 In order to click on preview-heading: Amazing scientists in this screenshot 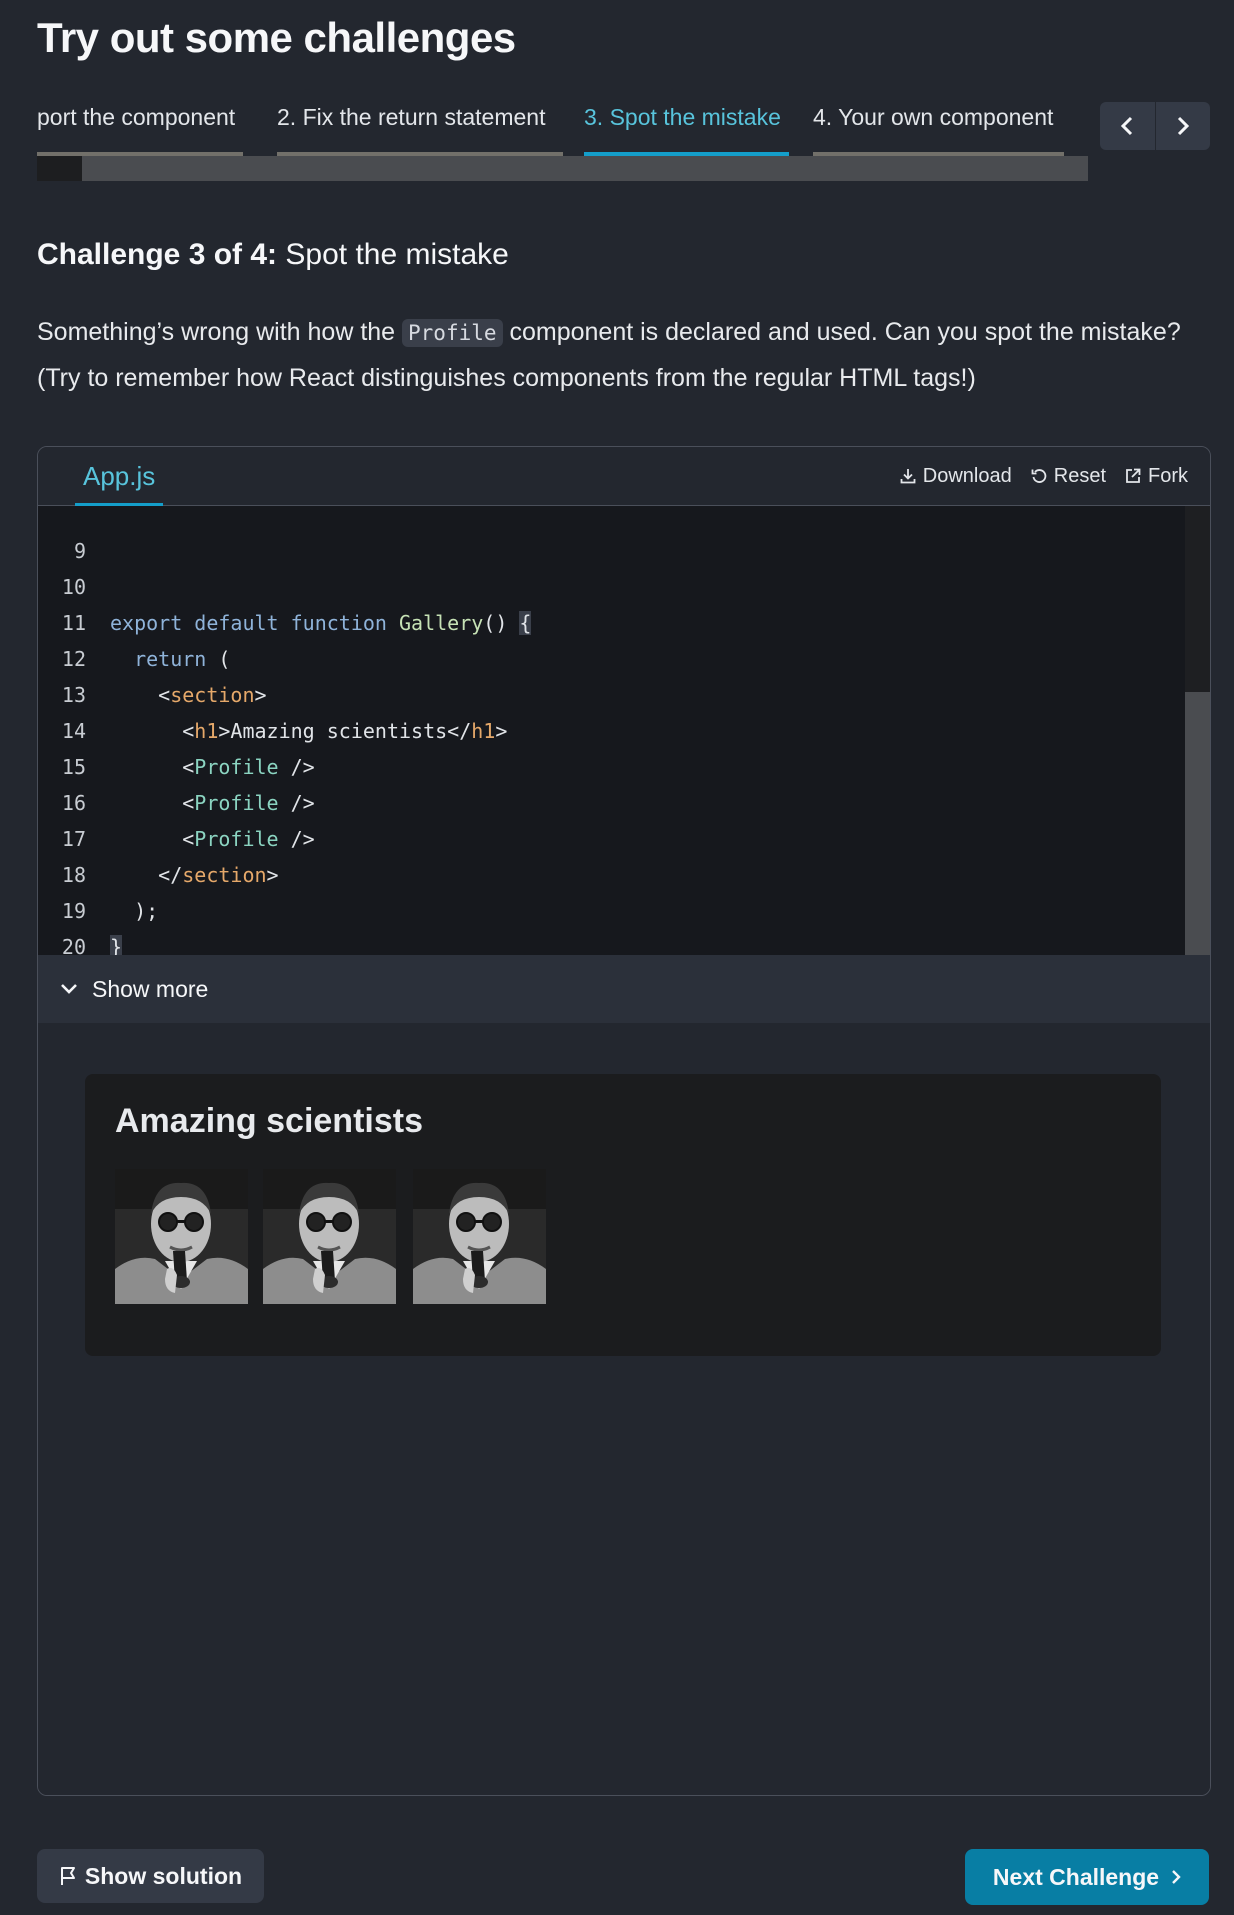, I will do `click(269, 1121)`.